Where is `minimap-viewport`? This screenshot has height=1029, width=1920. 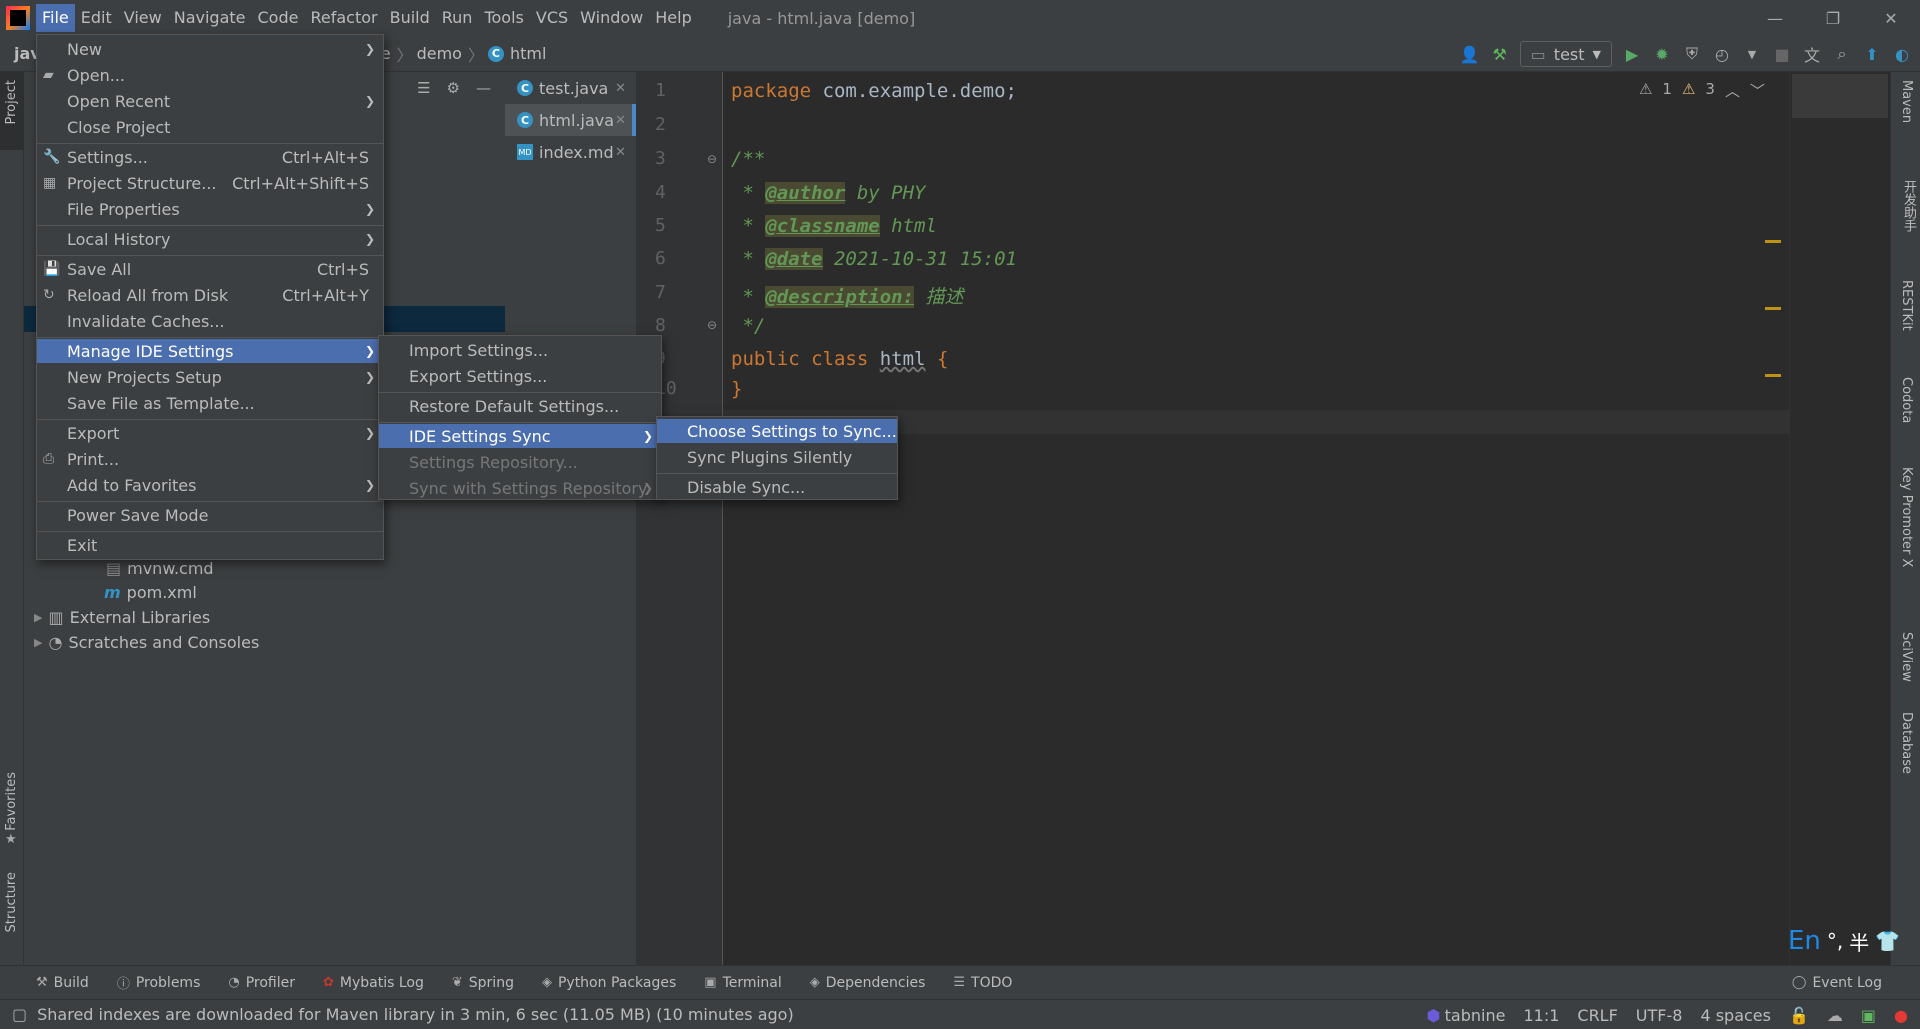
minimap-viewport is located at coordinates (1840, 96).